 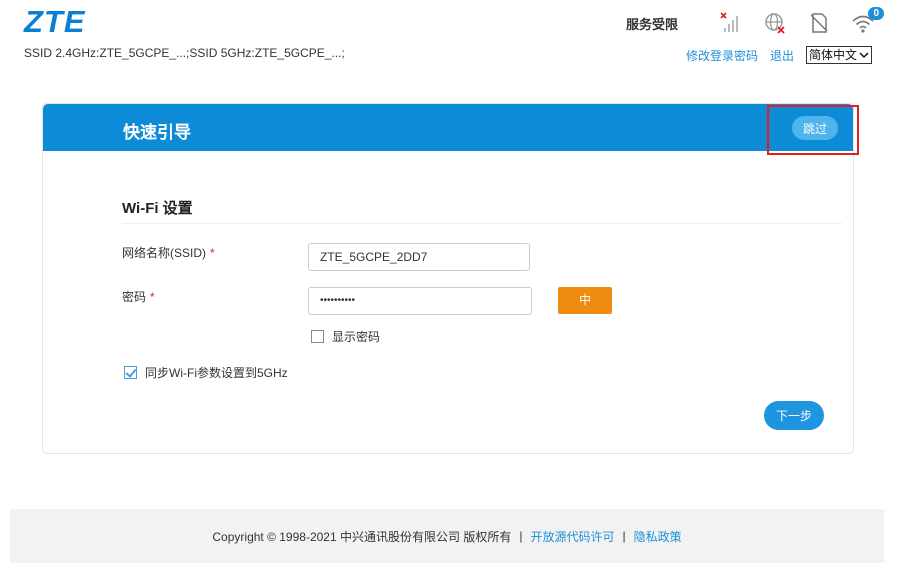 What do you see at coordinates (651, 24) in the screenshot?
I see `service-status-text: 服务受限` at bounding box center [651, 24].